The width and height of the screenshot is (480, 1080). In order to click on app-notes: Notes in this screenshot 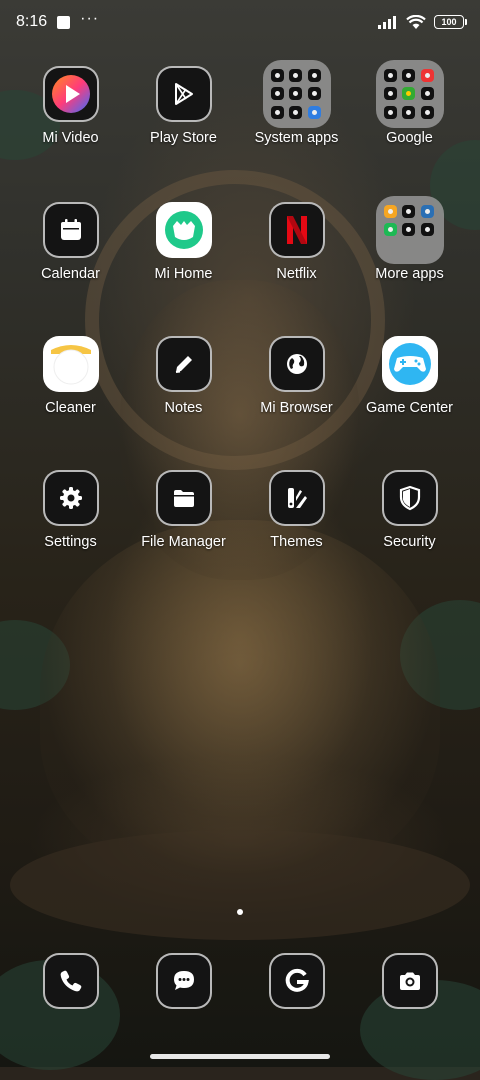, I will do `click(183, 376)`.